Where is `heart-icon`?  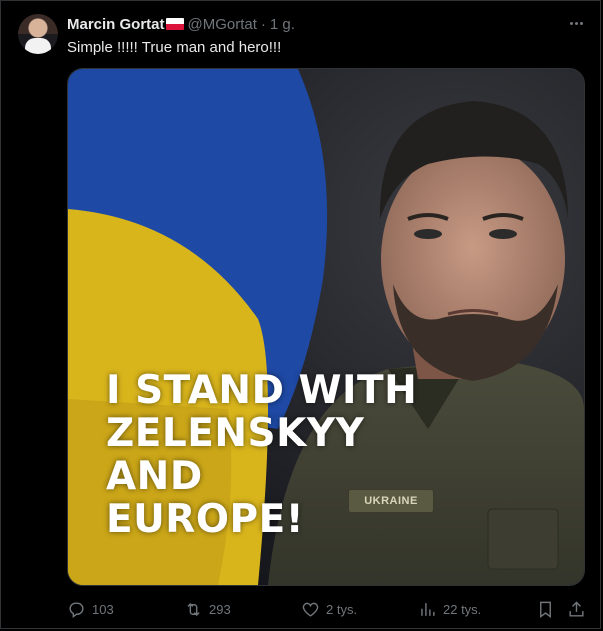 heart-icon is located at coordinates (310, 609).